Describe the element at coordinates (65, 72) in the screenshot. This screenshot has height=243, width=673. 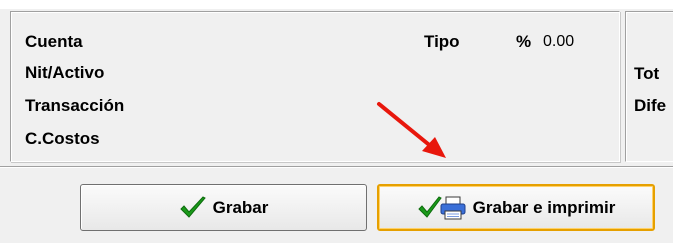
I see `label-nit-activo: Nit/Activo` at that location.